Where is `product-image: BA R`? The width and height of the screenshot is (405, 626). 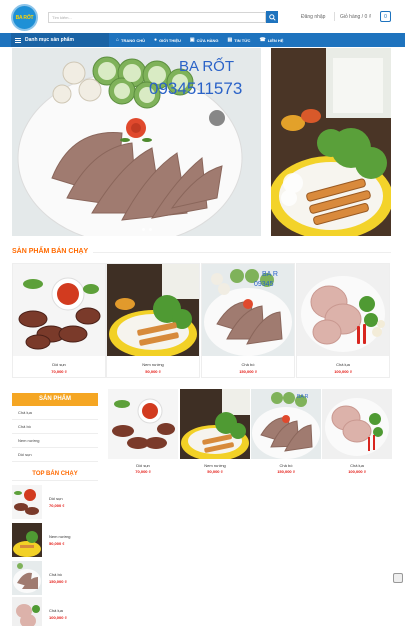
product-image: BA R is located at coordinates (286, 424).